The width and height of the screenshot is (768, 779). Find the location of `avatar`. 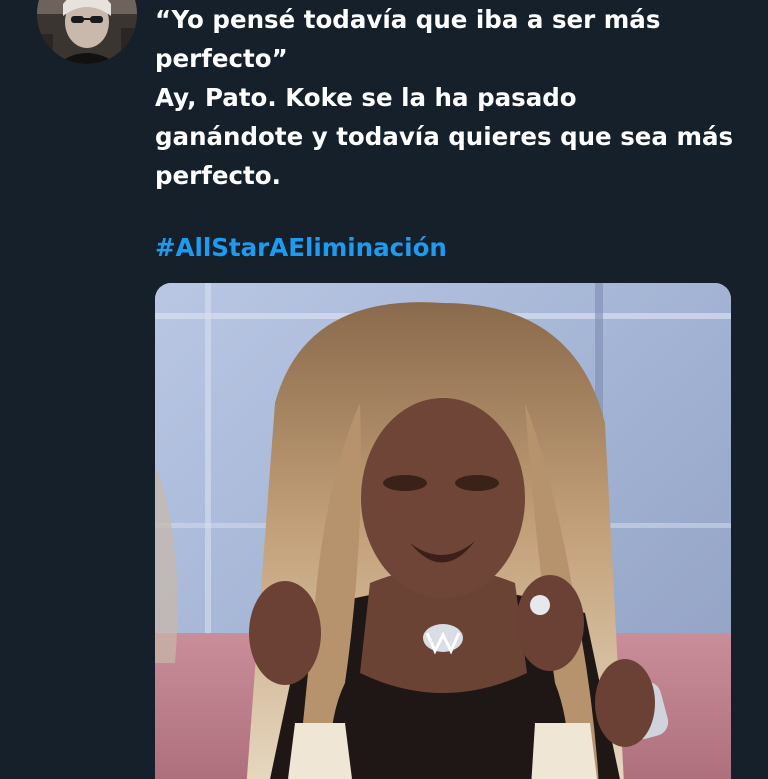

avatar is located at coordinates (87, 32).